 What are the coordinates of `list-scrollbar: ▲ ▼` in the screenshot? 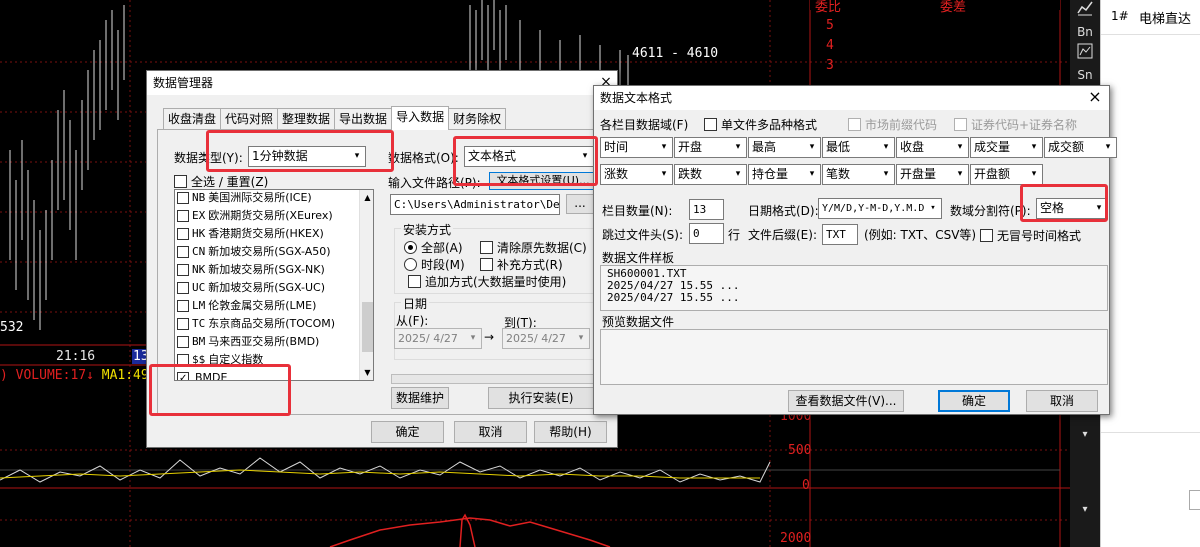 It's located at (366, 285).